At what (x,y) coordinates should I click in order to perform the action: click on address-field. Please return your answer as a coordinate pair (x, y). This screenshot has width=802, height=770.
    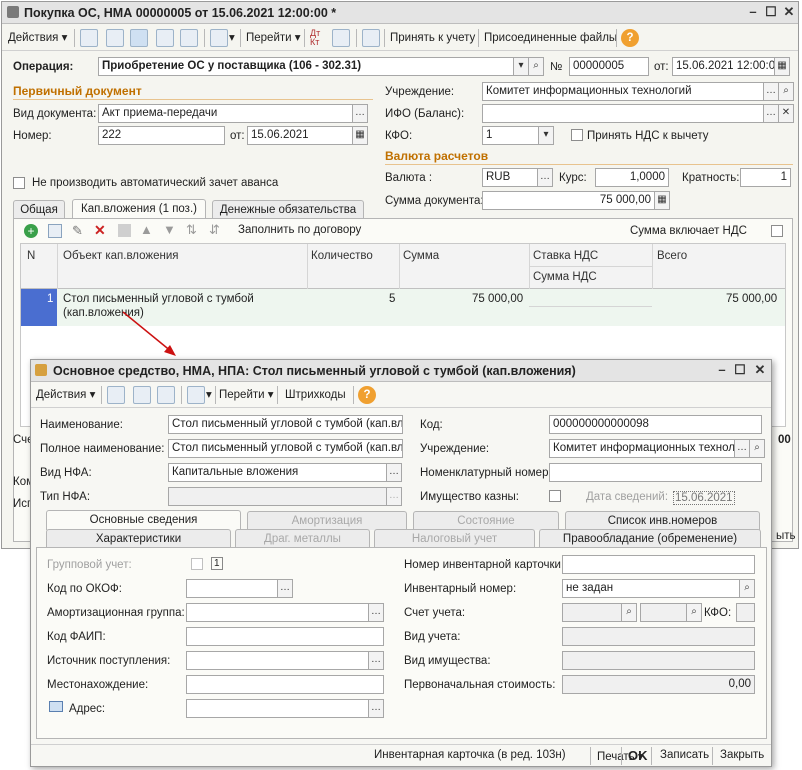
    Looking at the image, I should click on (277, 708).